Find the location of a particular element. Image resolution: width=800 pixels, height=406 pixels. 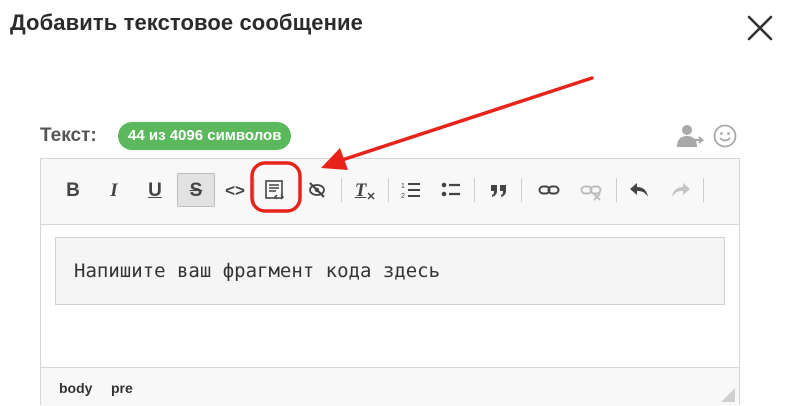

code-block: Напишите ваш фрагмент кода здесь is located at coordinates (390, 271).